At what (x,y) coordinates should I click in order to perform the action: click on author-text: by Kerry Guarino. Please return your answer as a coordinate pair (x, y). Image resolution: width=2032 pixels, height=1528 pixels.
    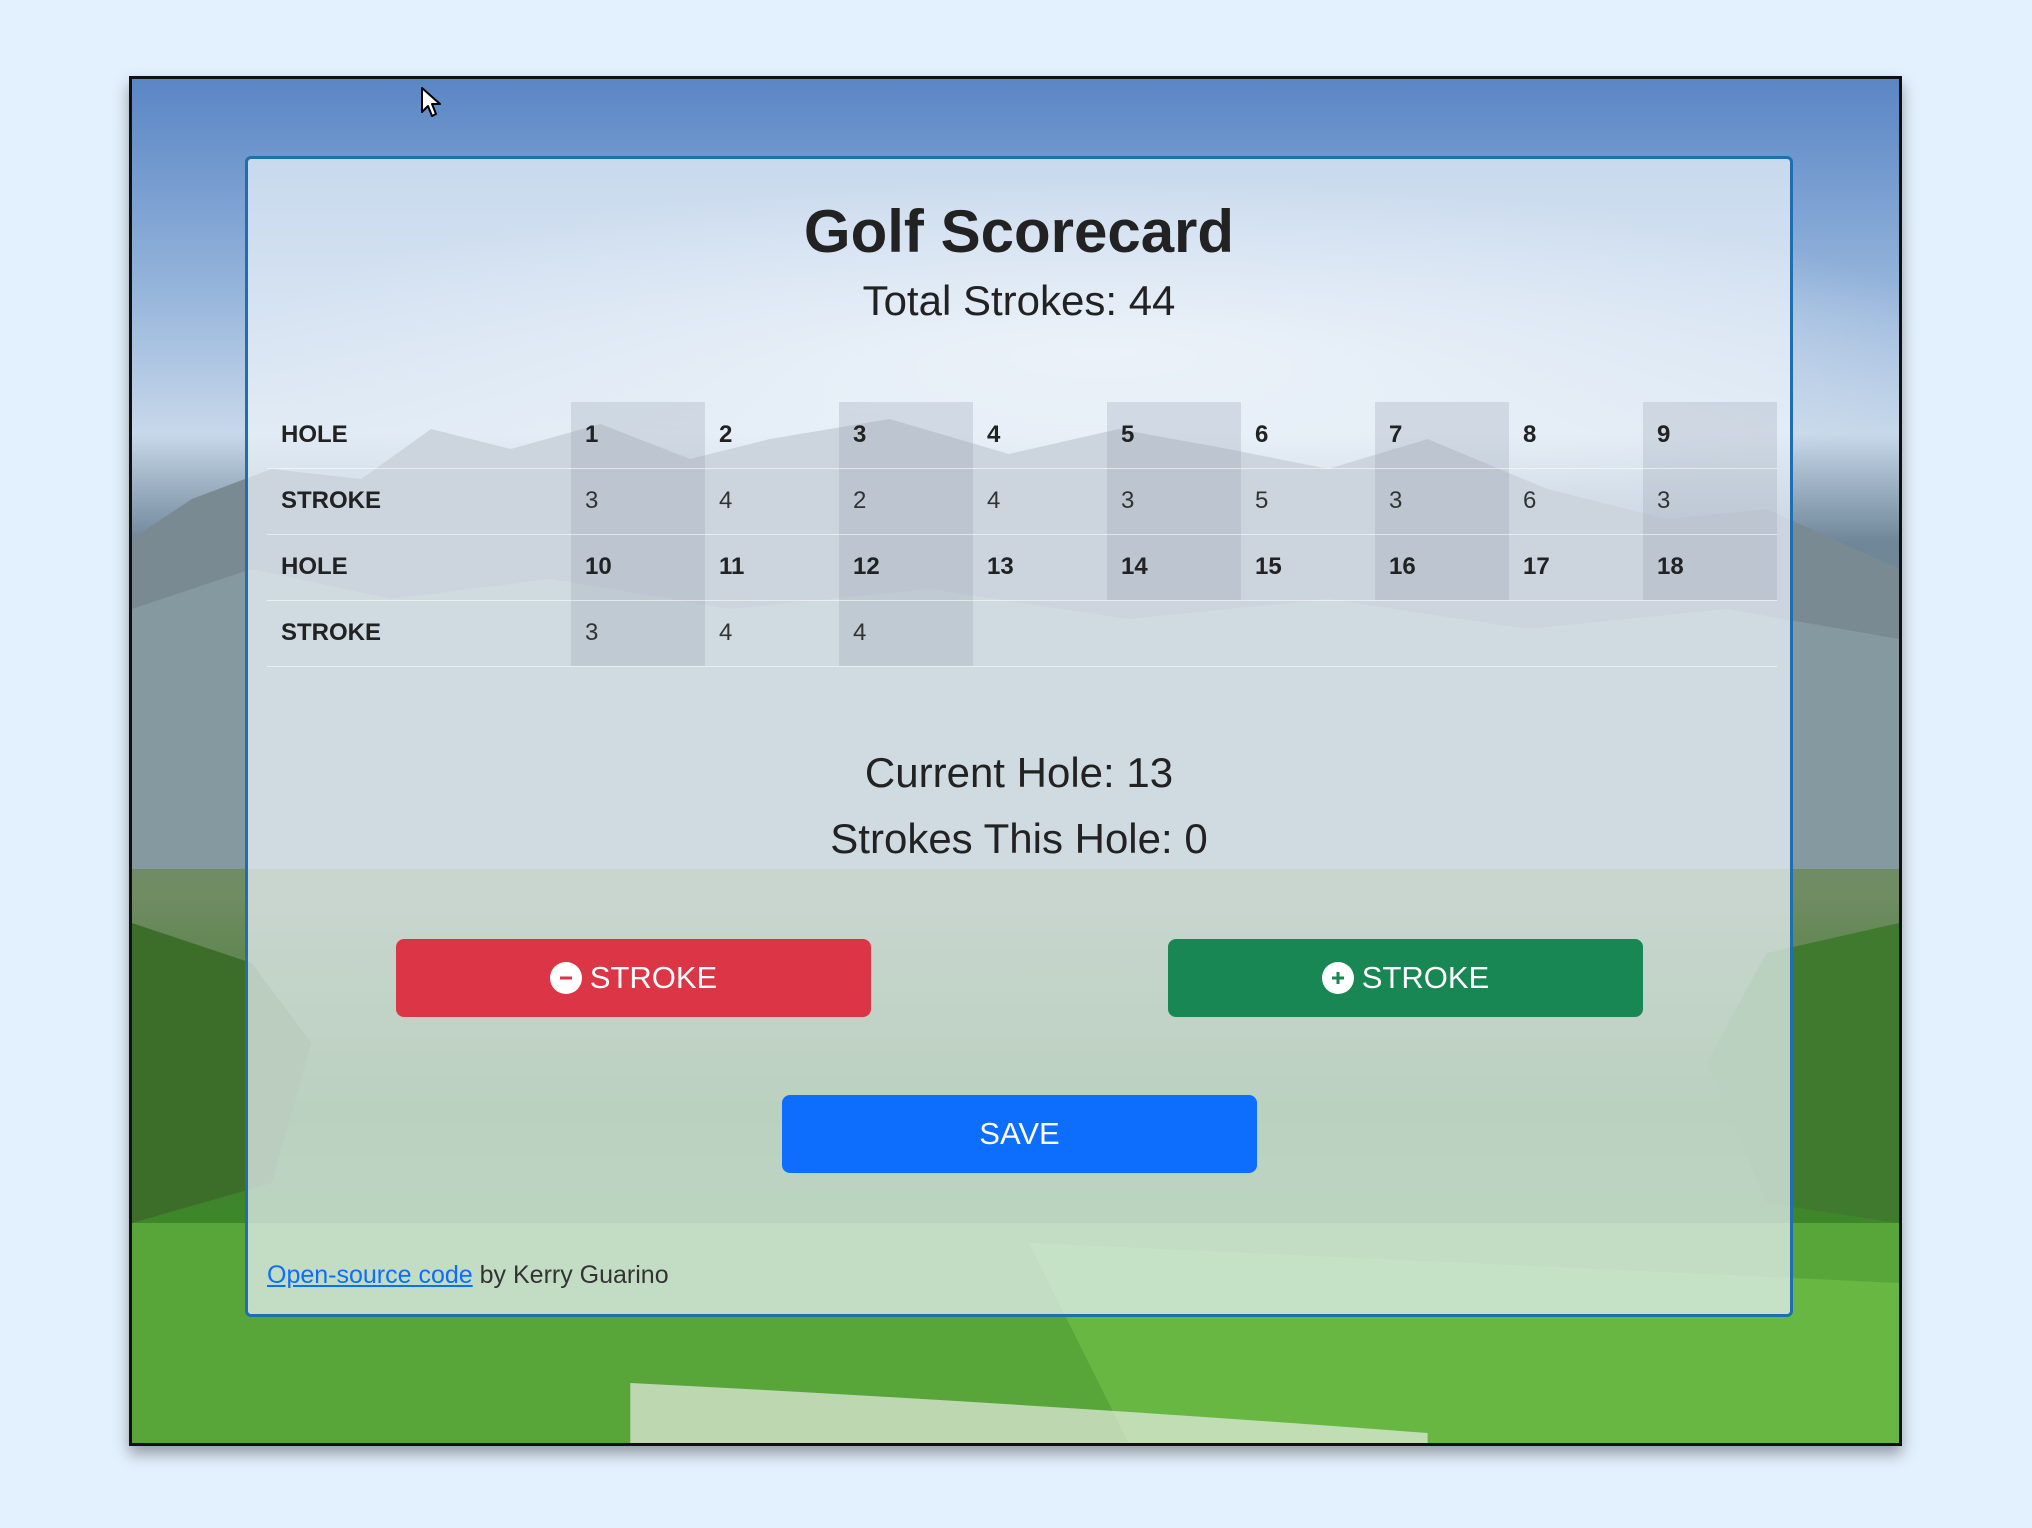
    Looking at the image, I should click on (574, 1275).